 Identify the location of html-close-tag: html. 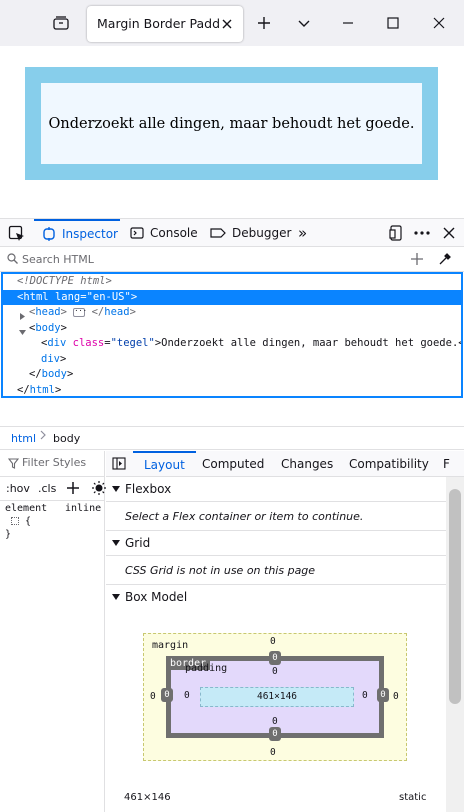
(42, 389).